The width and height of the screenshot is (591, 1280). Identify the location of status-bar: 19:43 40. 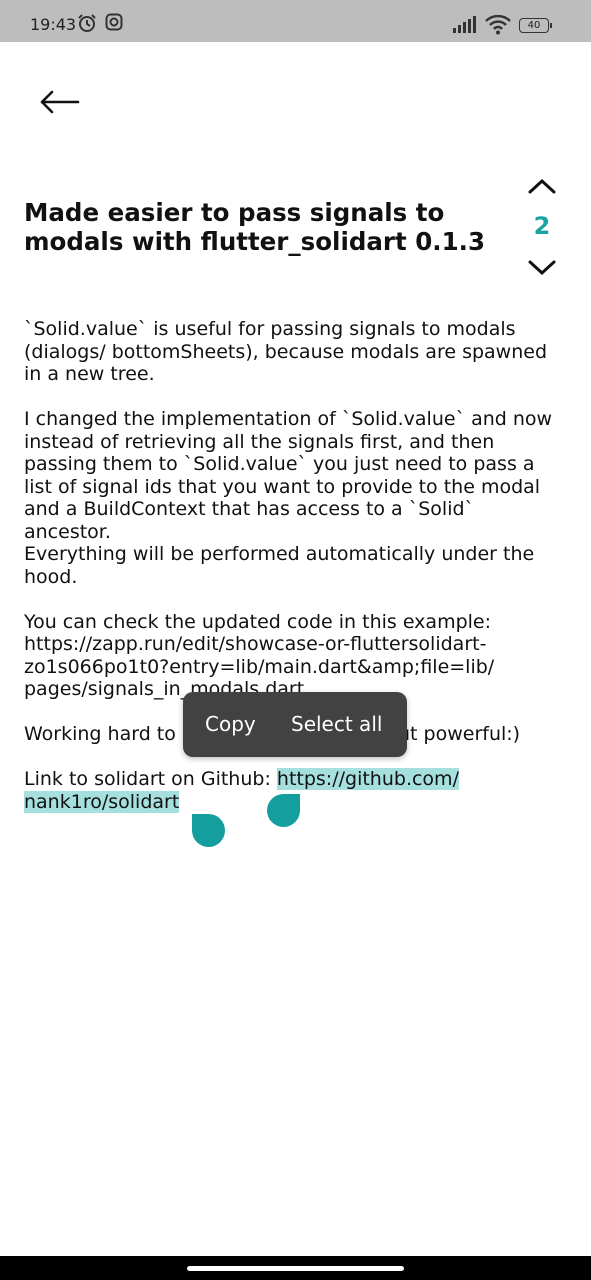
(295, 21).